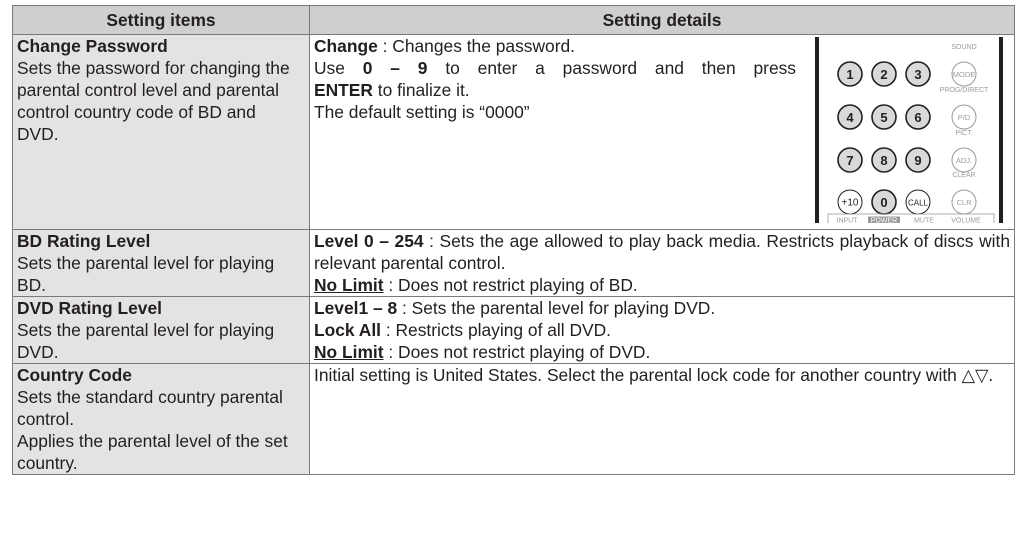  What do you see at coordinates (161, 20) in the screenshot?
I see `header-setting-items: Setting items` at bounding box center [161, 20].